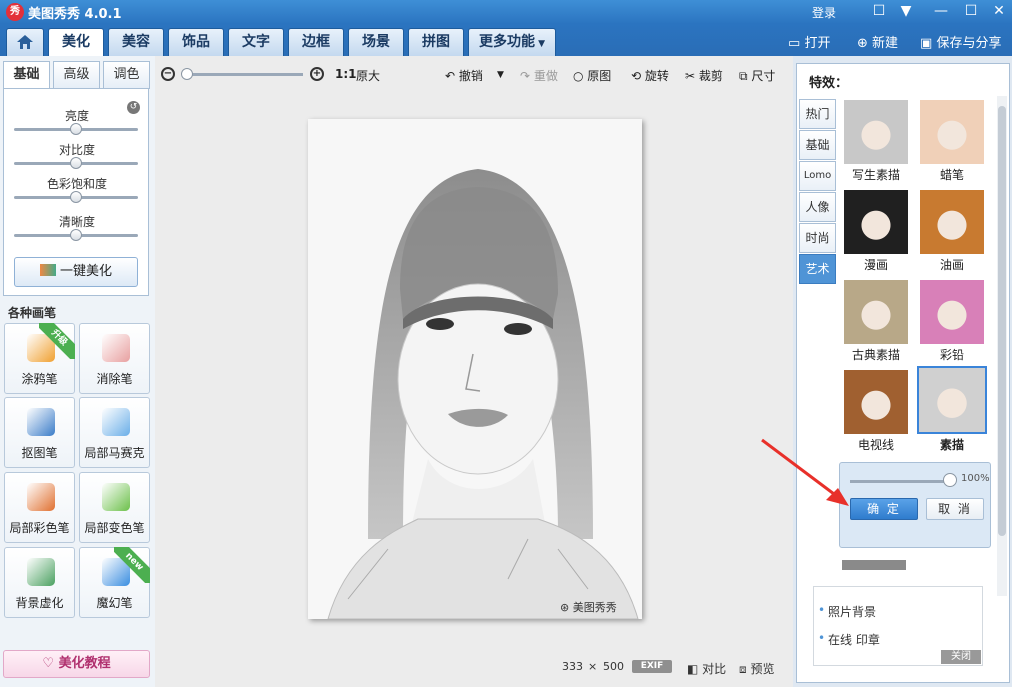 This screenshot has width=1012, height=687. Describe the element at coordinates (1002, 321) in the screenshot. I see `scrollbar-thumb` at that location.